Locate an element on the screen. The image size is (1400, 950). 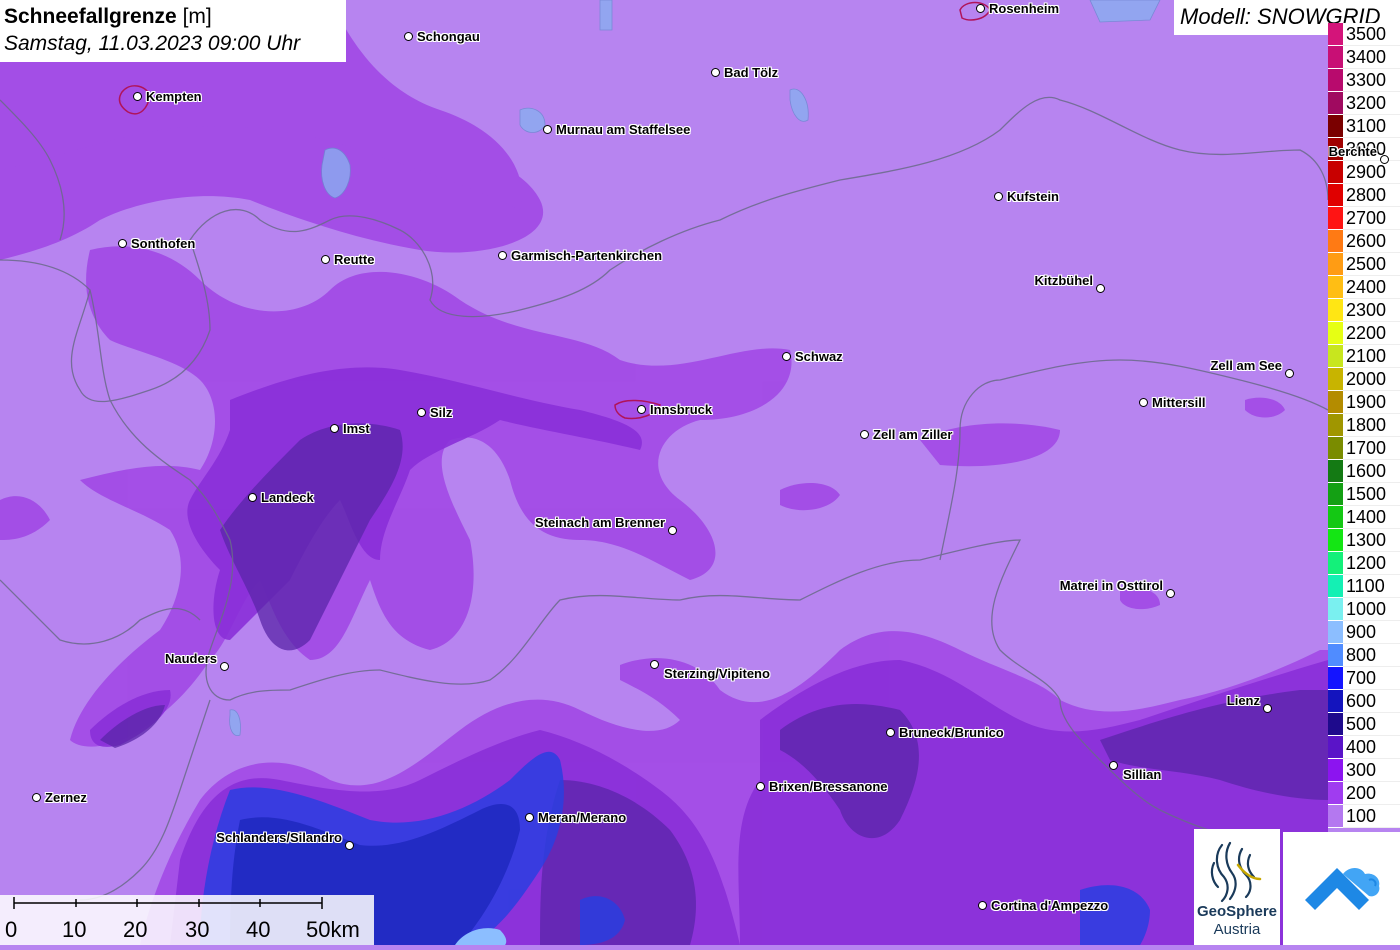
legend-row-2600: 2600 is located at coordinates (1364, 241).